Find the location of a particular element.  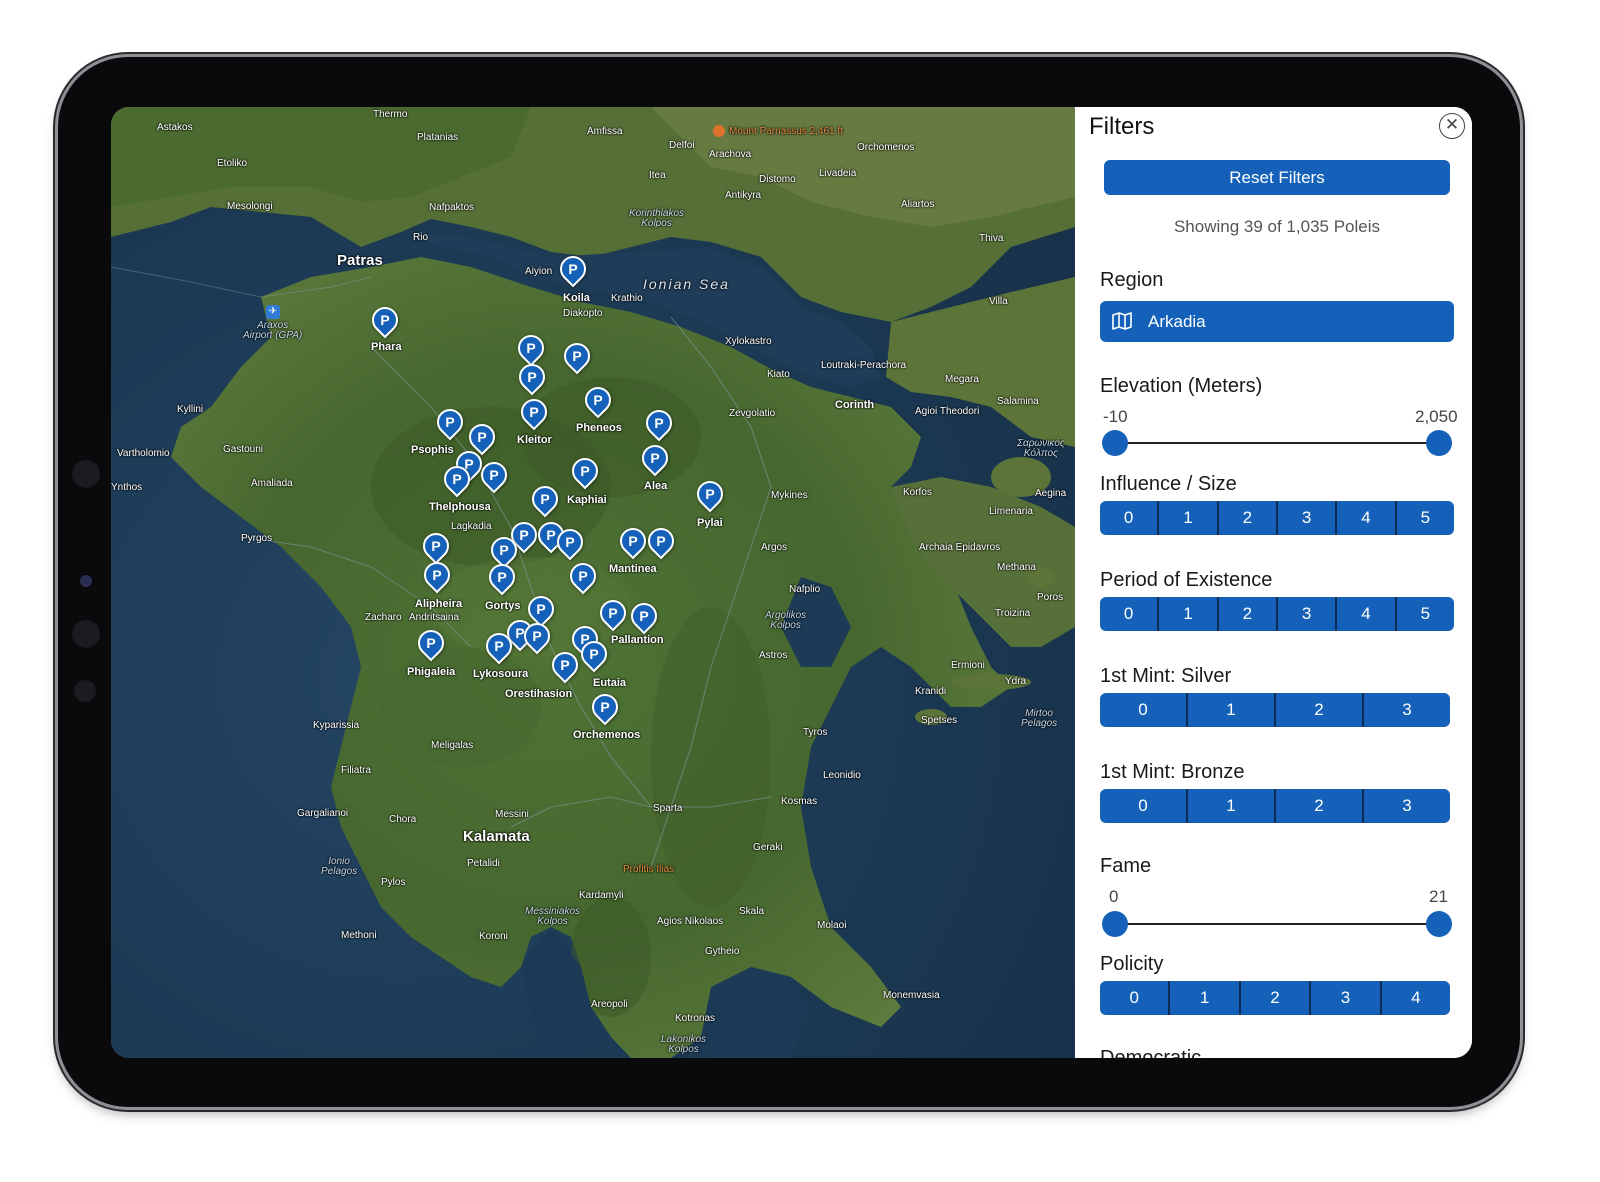

map-place-label: Xylokastro is located at coordinates (748, 341).